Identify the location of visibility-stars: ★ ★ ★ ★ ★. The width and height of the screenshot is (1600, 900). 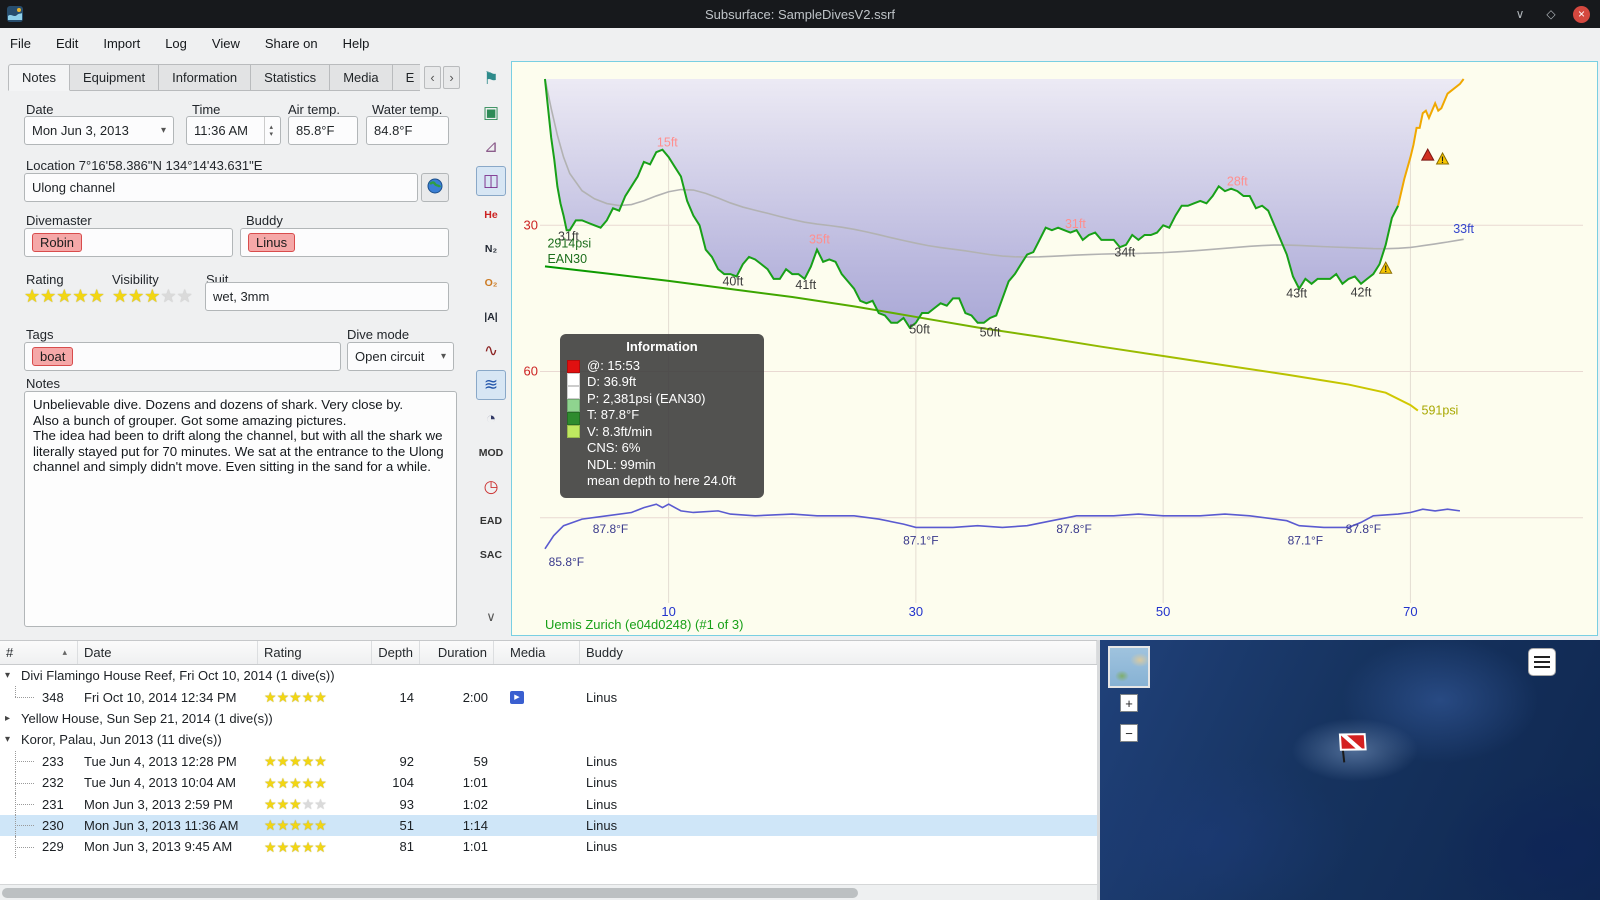
(152, 296).